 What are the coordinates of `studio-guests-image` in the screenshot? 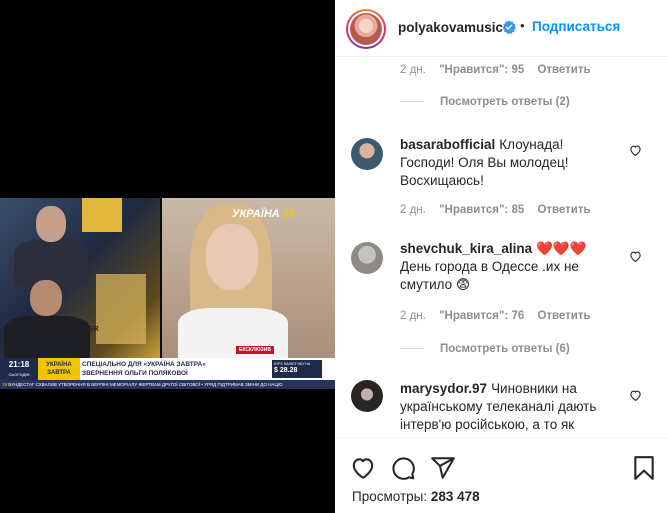 It's located at (80, 278).